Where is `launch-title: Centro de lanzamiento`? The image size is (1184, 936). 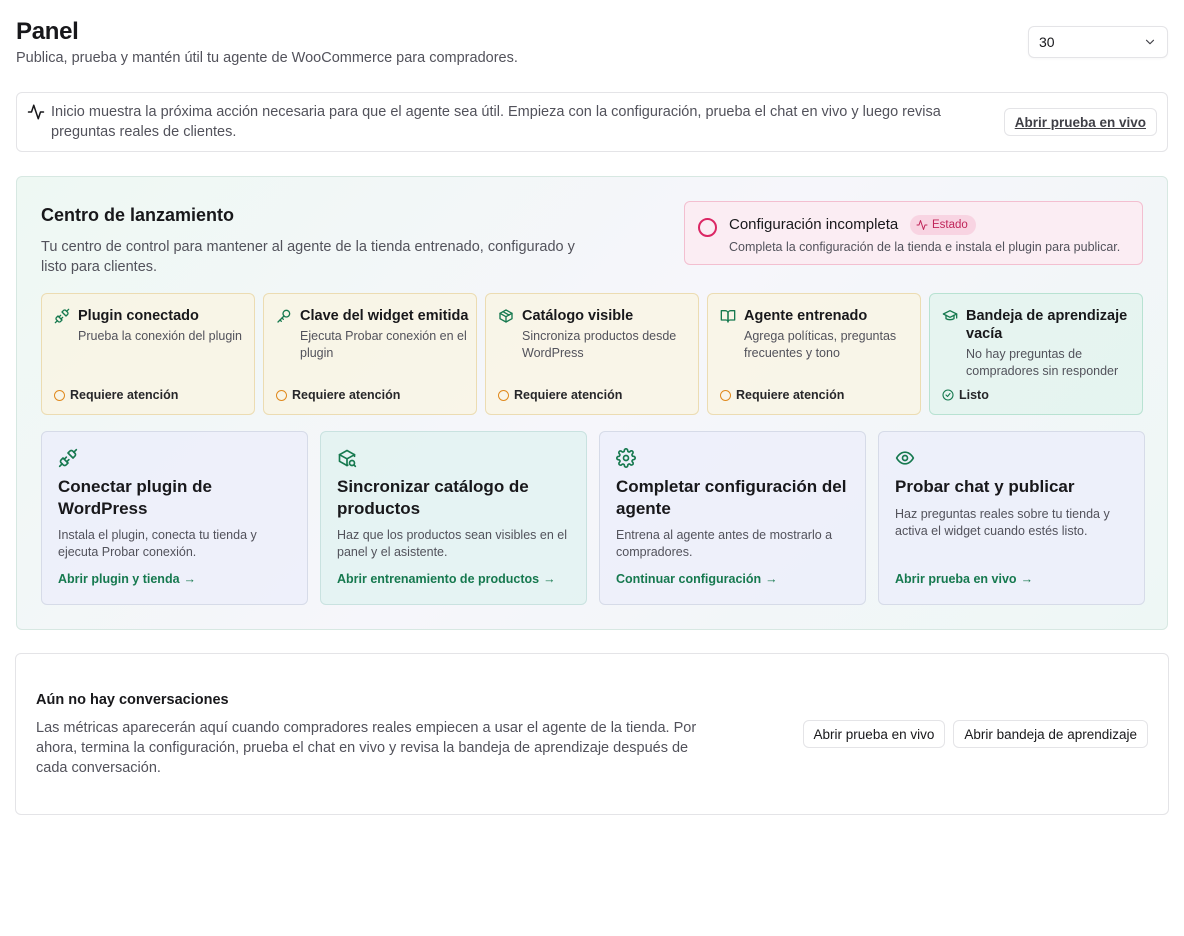 launch-title: Centro de lanzamiento is located at coordinates (138, 215).